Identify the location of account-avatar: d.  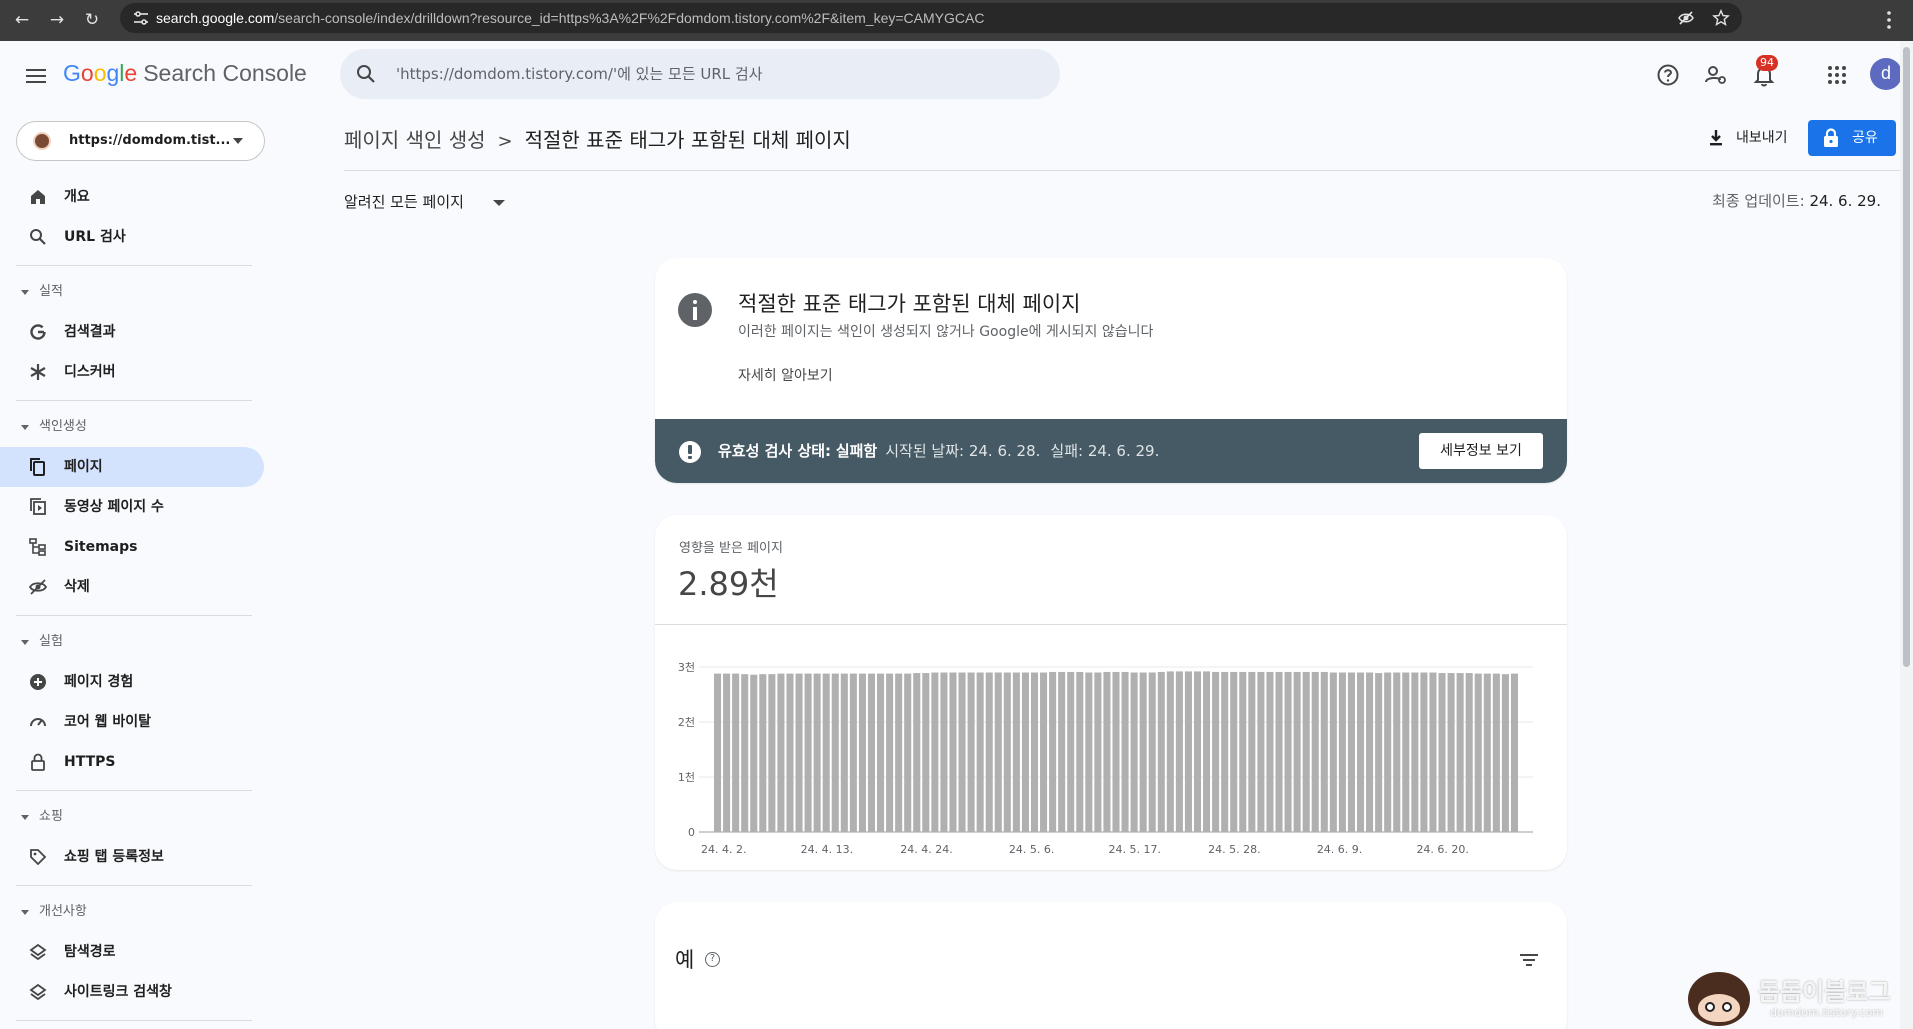
(1886, 74).